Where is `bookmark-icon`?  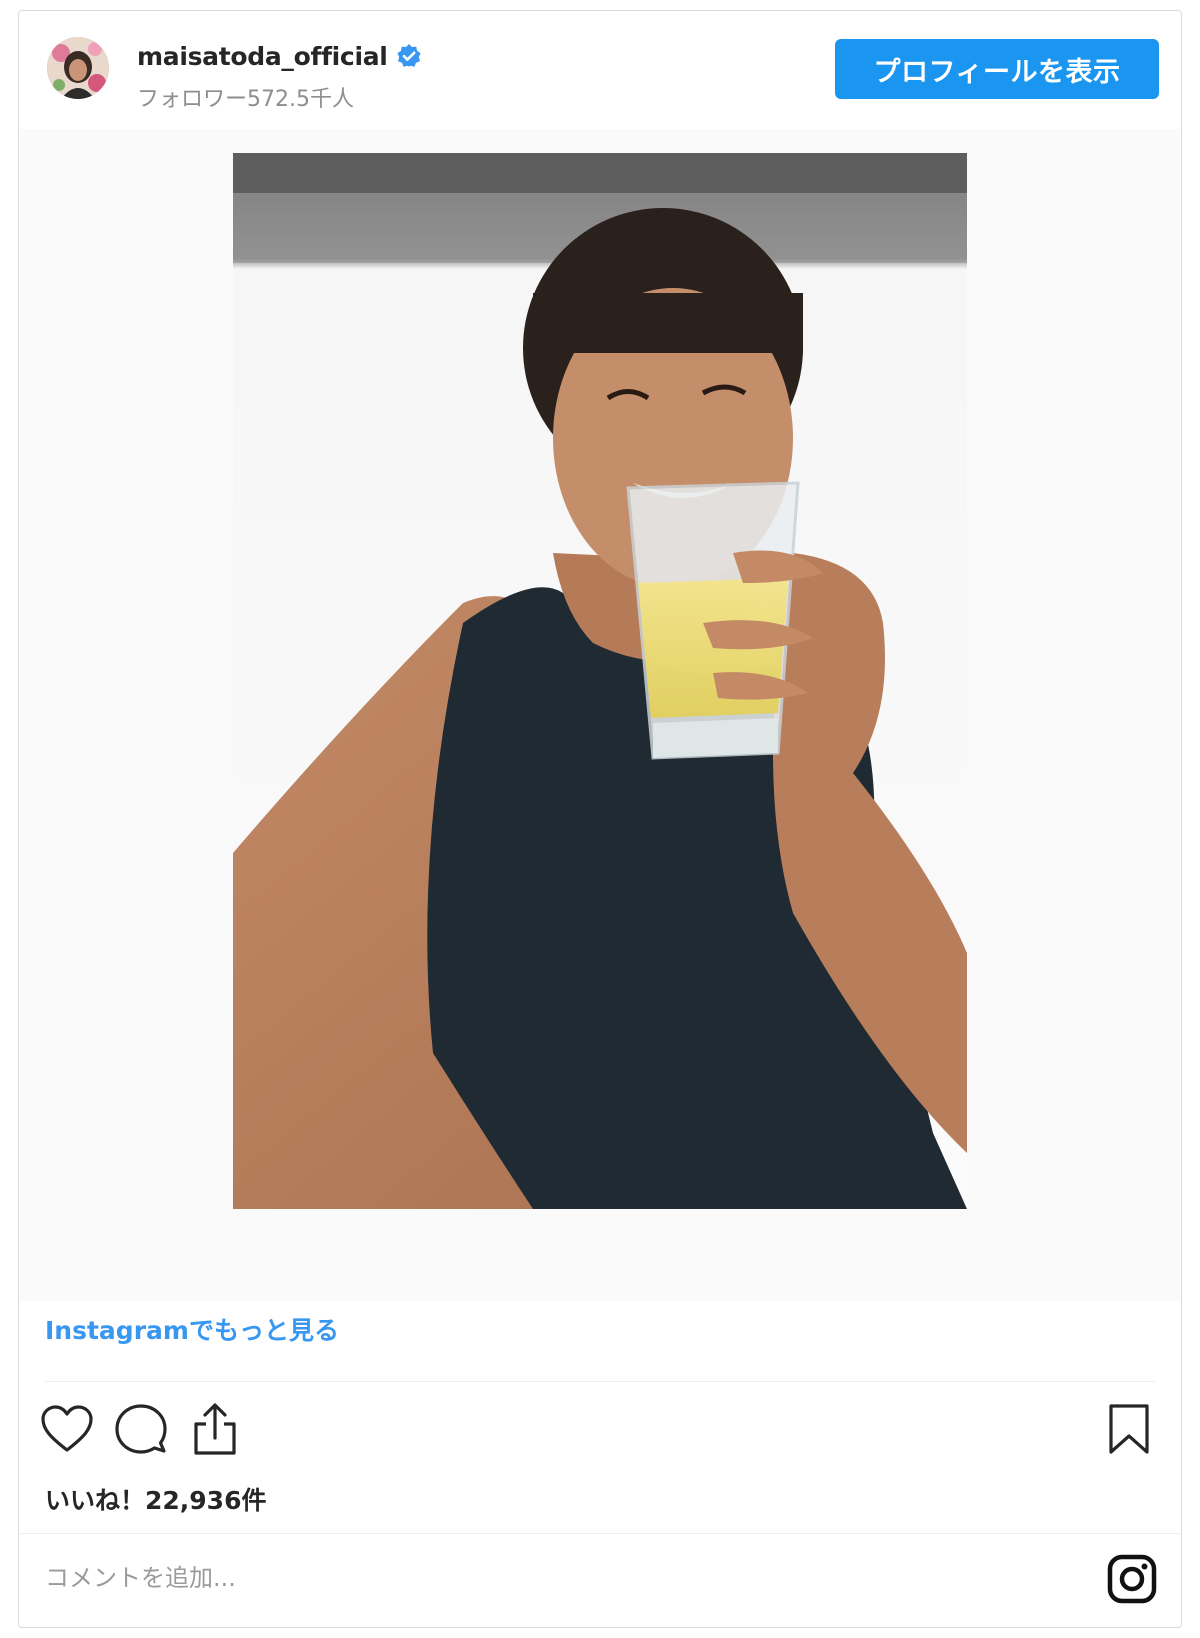 bookmark-icon is located at coordinates (1129, 1429).